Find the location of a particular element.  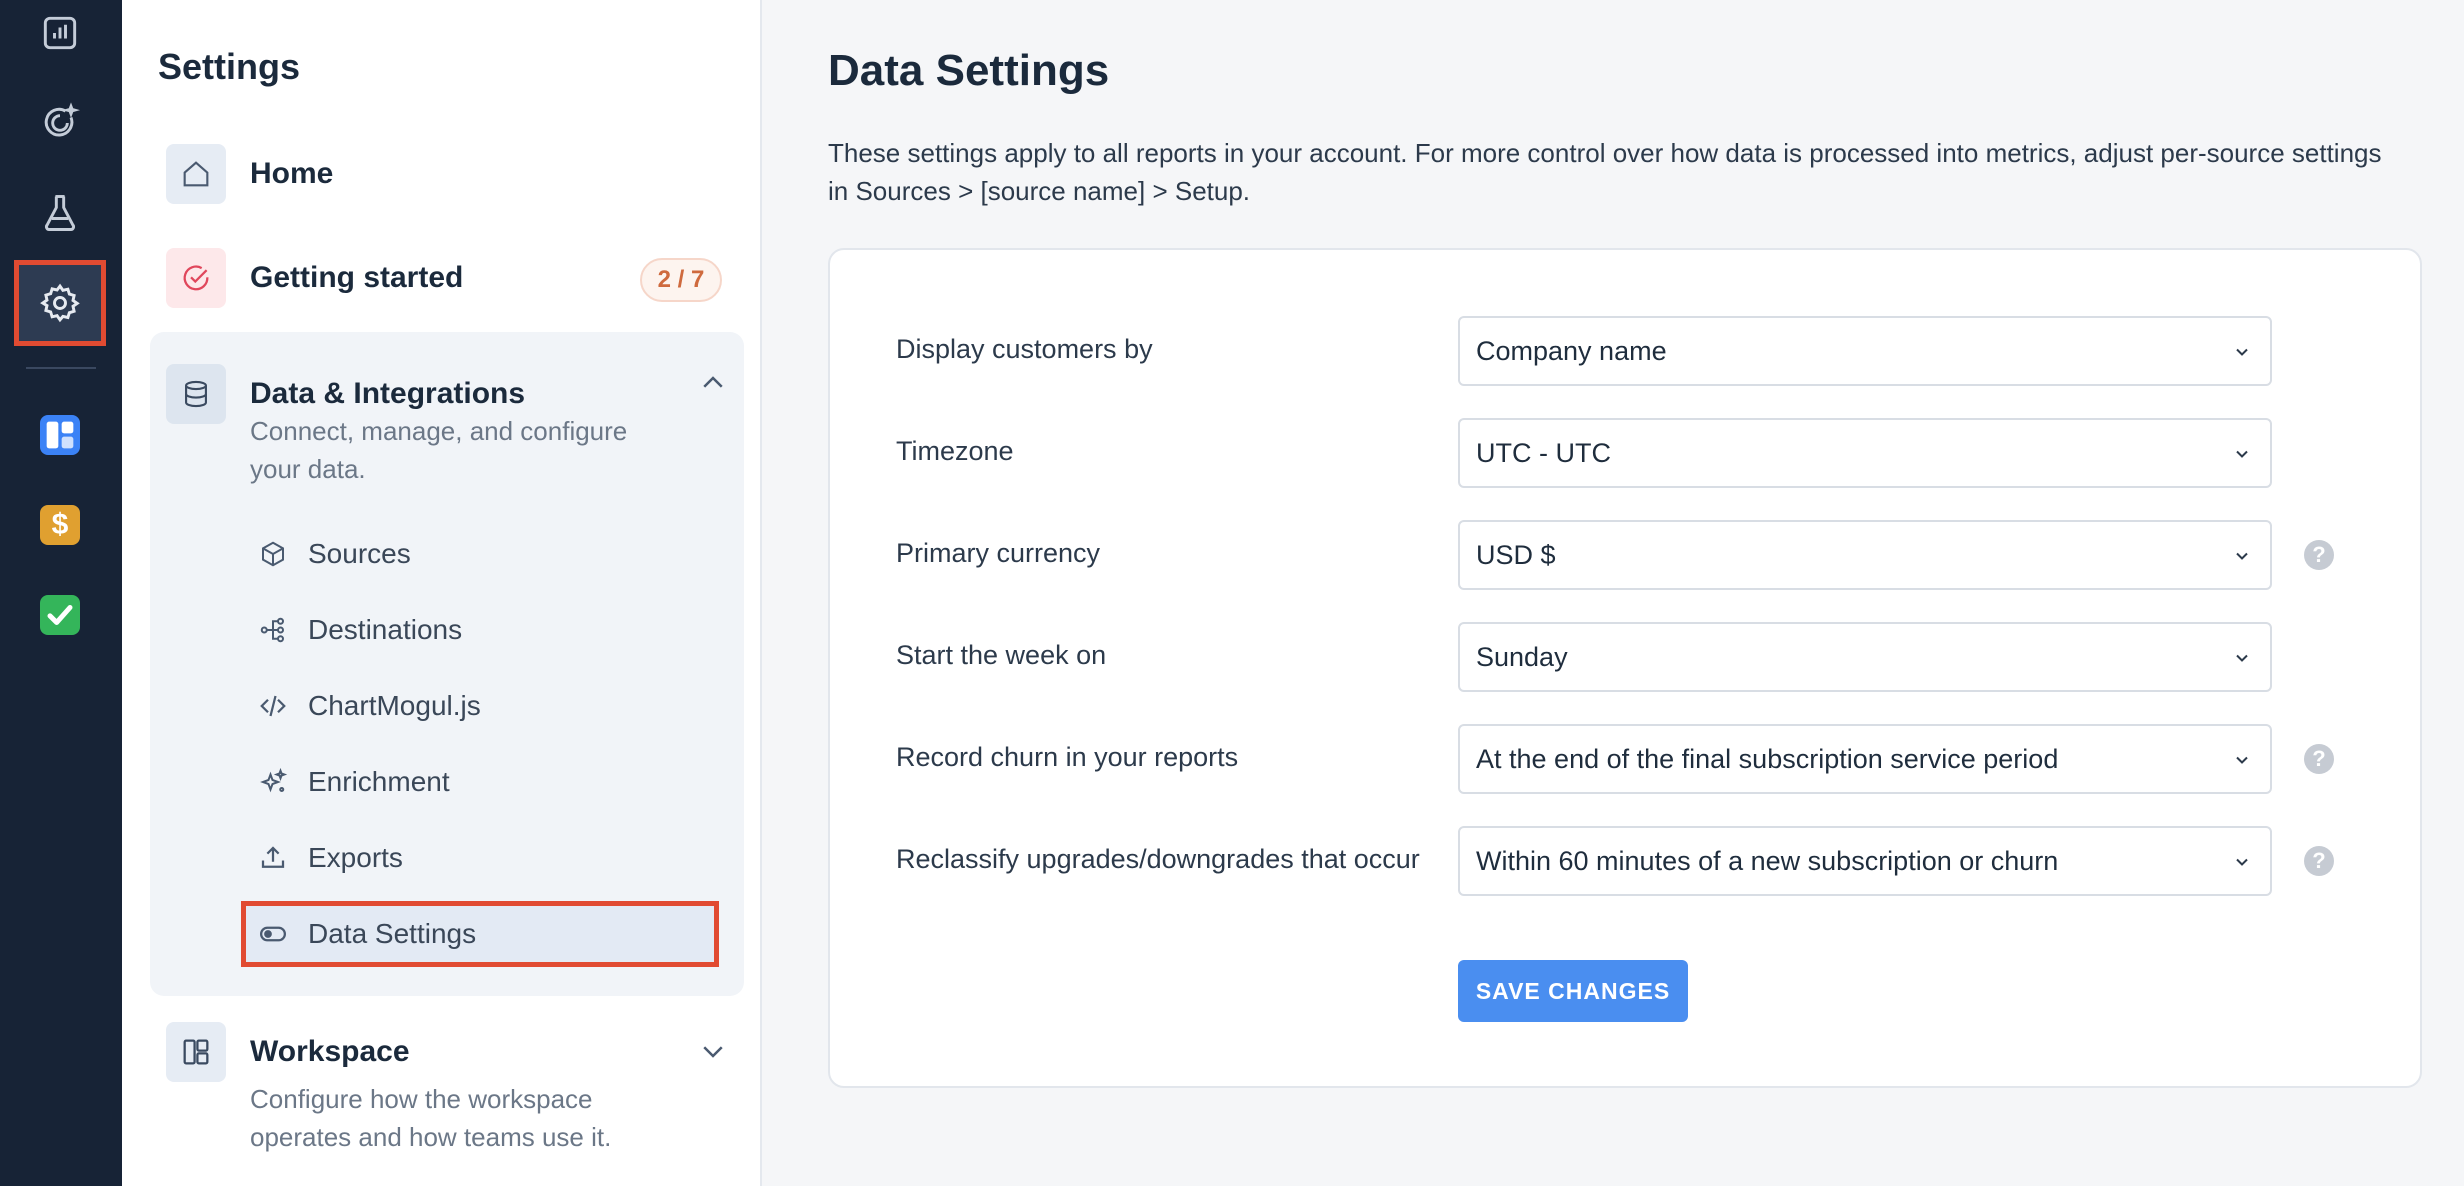

sidebar-item-label: Destinations is located at coordinates (385, 629).